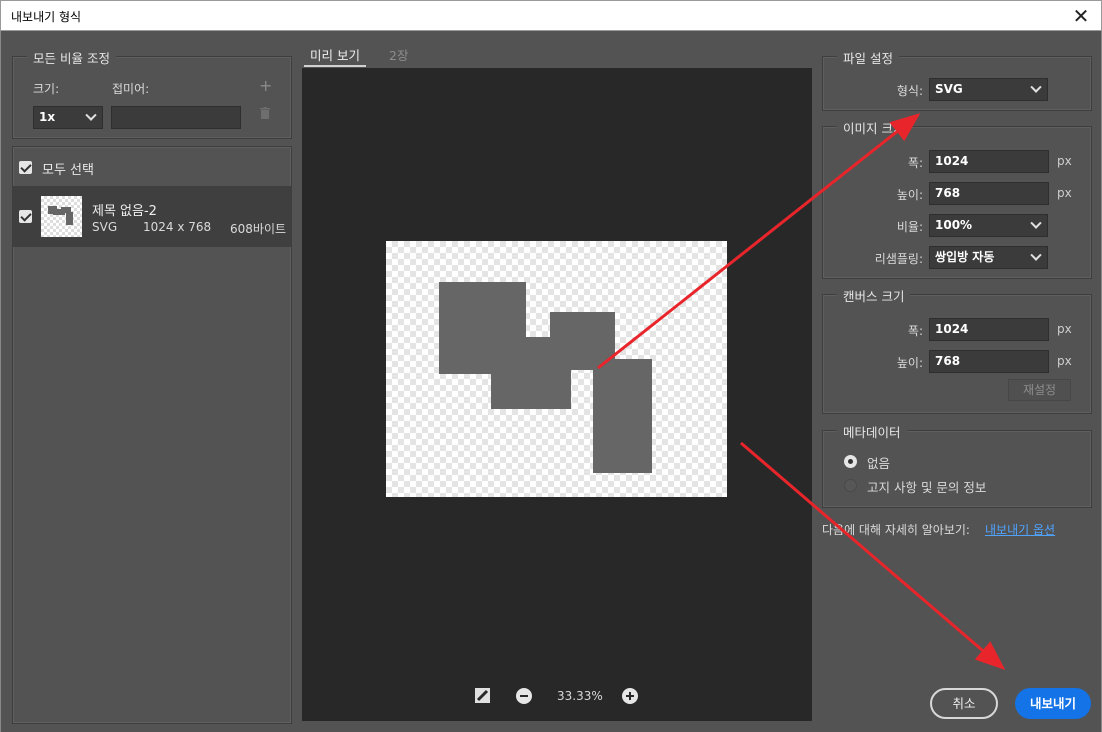  Describe the element at coordinates (949, 89) in the screenshot. I see `format-value: SVG` at that location.